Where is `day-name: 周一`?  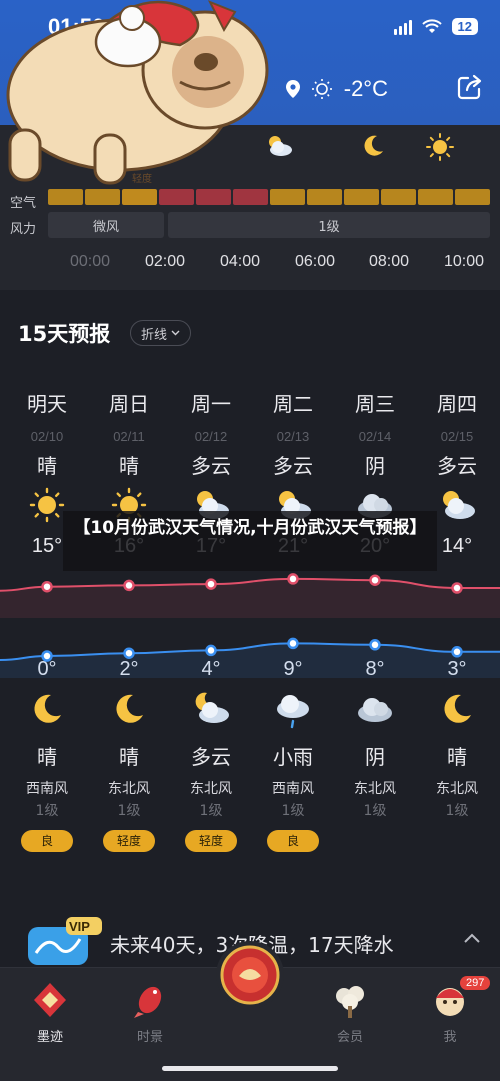
day-name: 周一 is located at coordinates (211, 404).